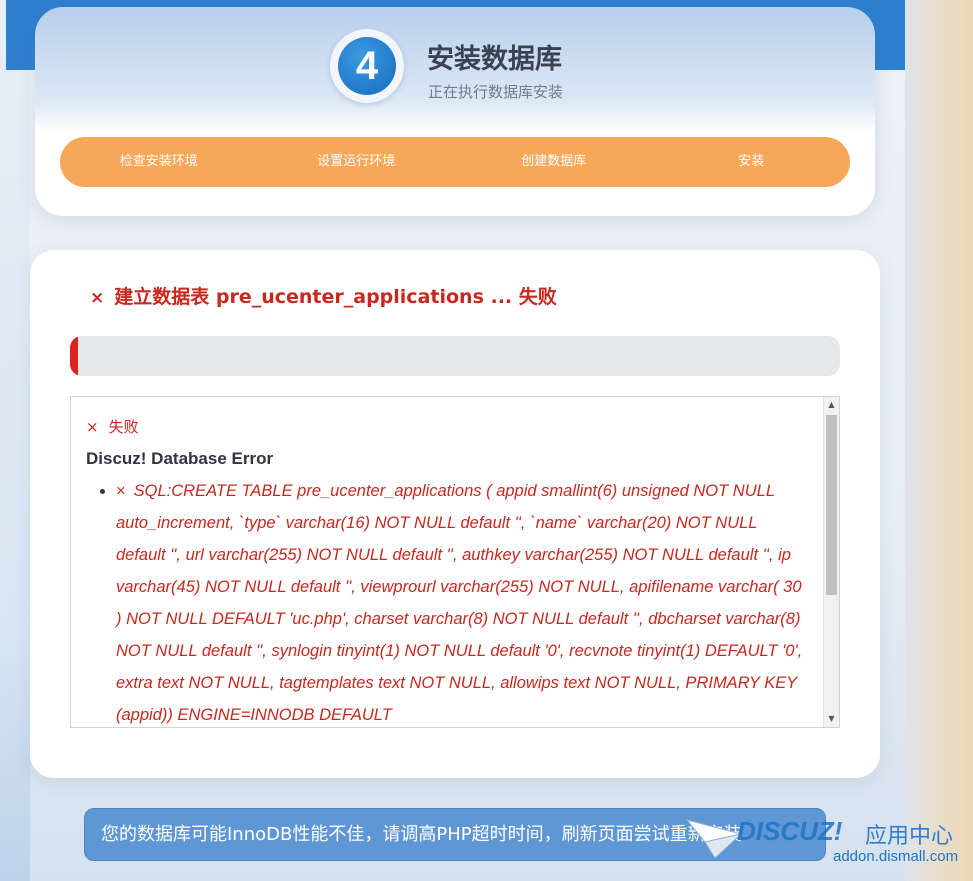 This screenshot has height=881, width=973. Describe the element at coordinates (896, 856) in the screenshot. I see `watermark-url: addon.dismall.com` at that location.